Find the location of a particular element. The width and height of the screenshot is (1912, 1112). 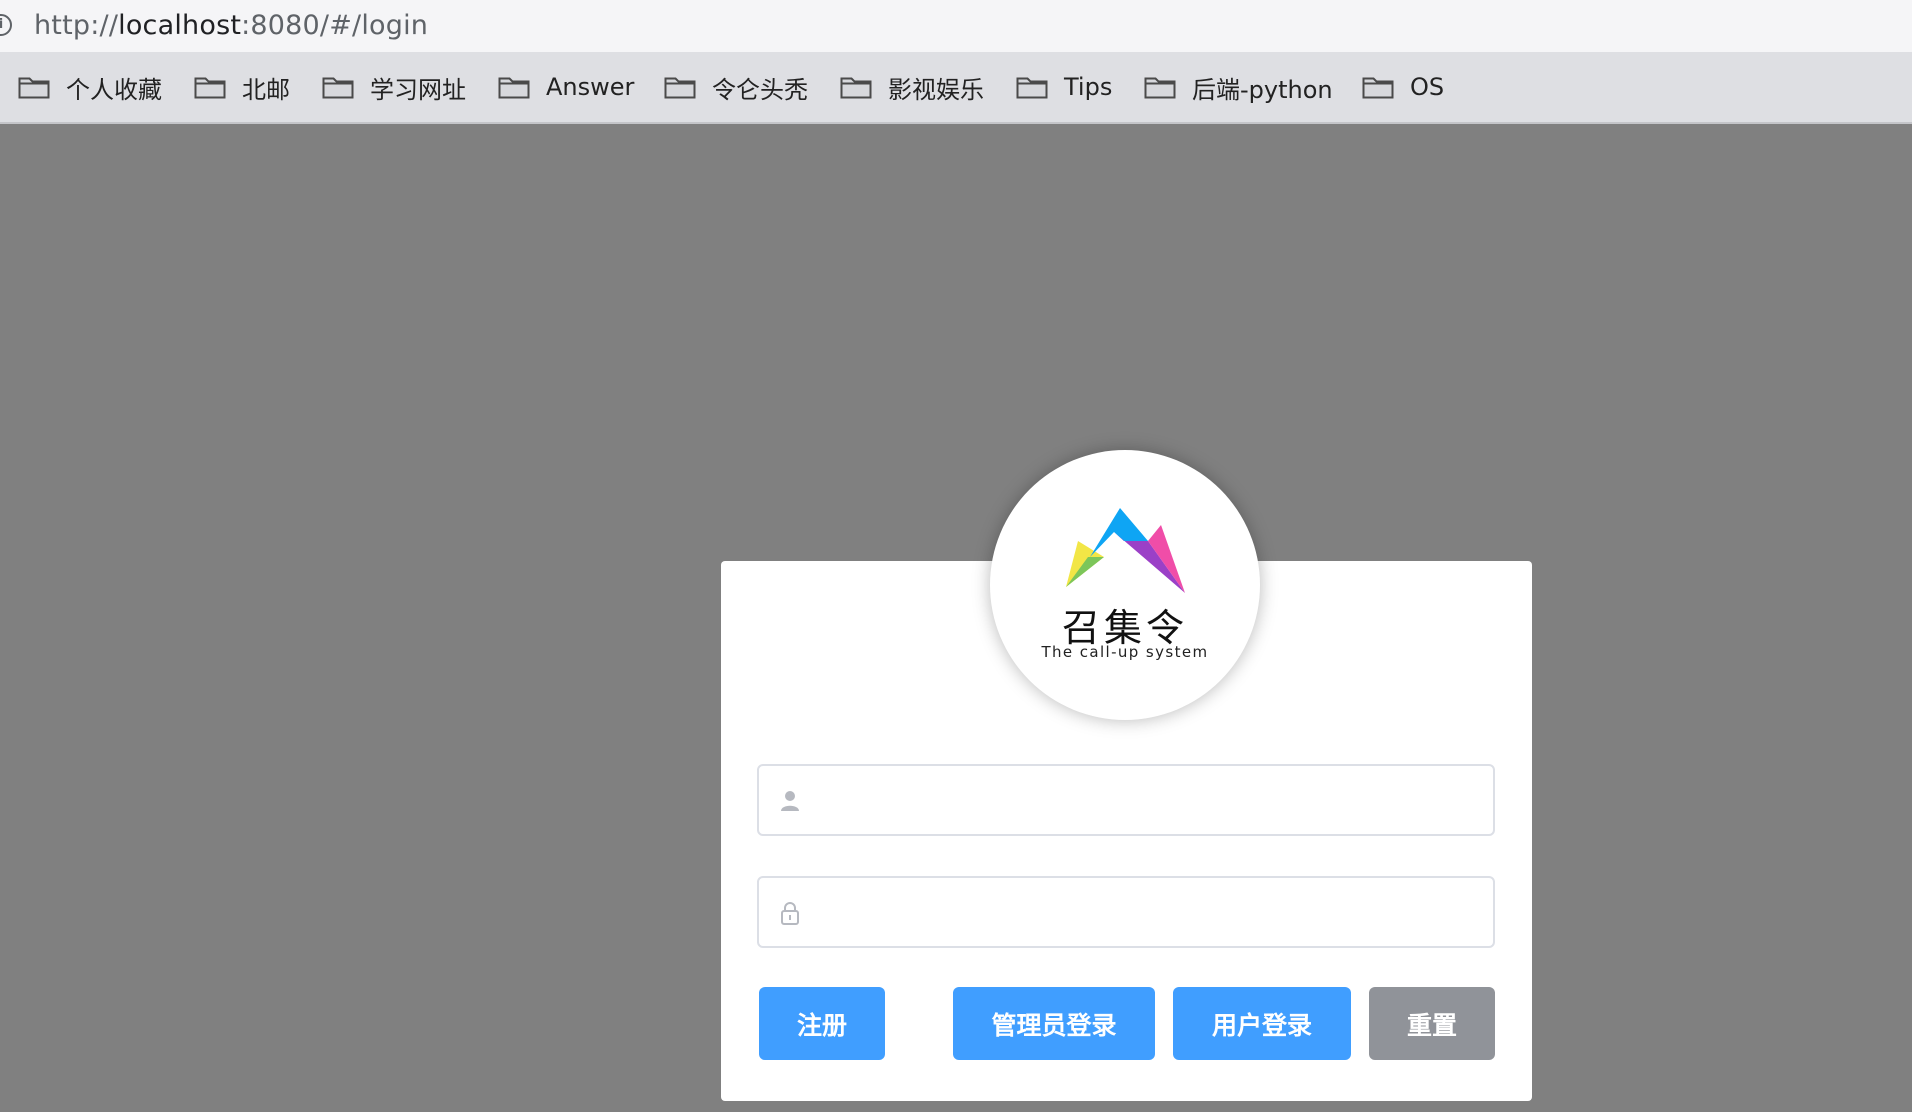

bookmark-item: 学习网址 is located at coordinates (394, 87).